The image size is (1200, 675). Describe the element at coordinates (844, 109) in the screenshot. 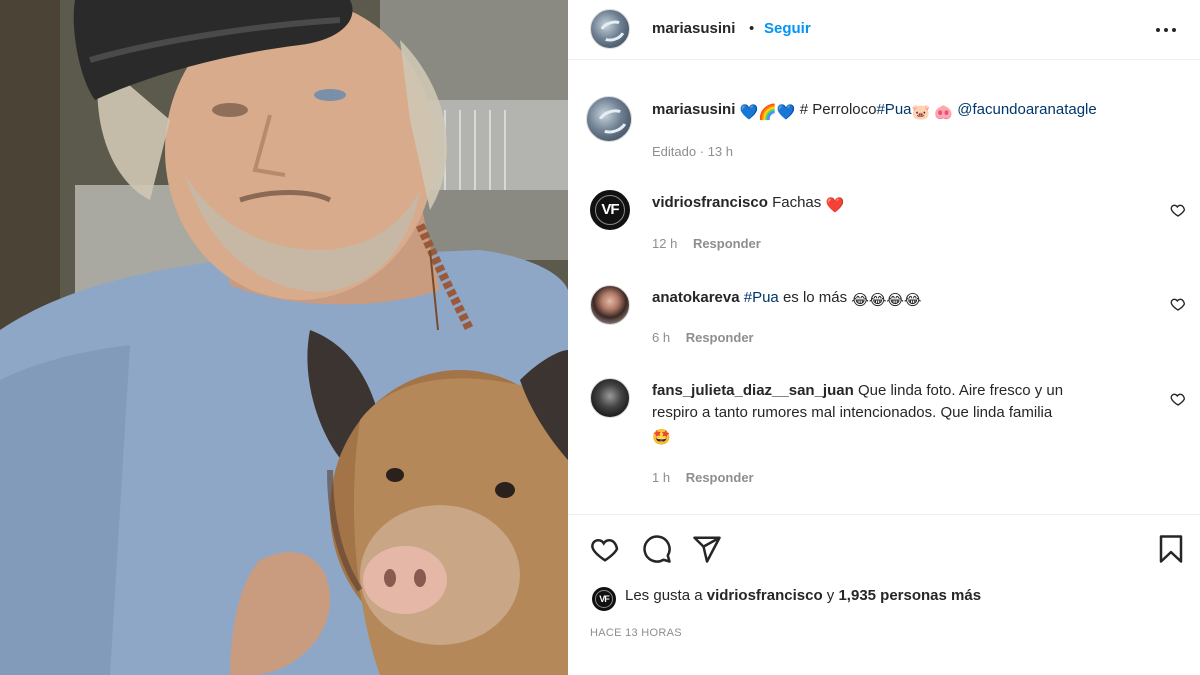

I see `caption-text: Perroloco` at that location.